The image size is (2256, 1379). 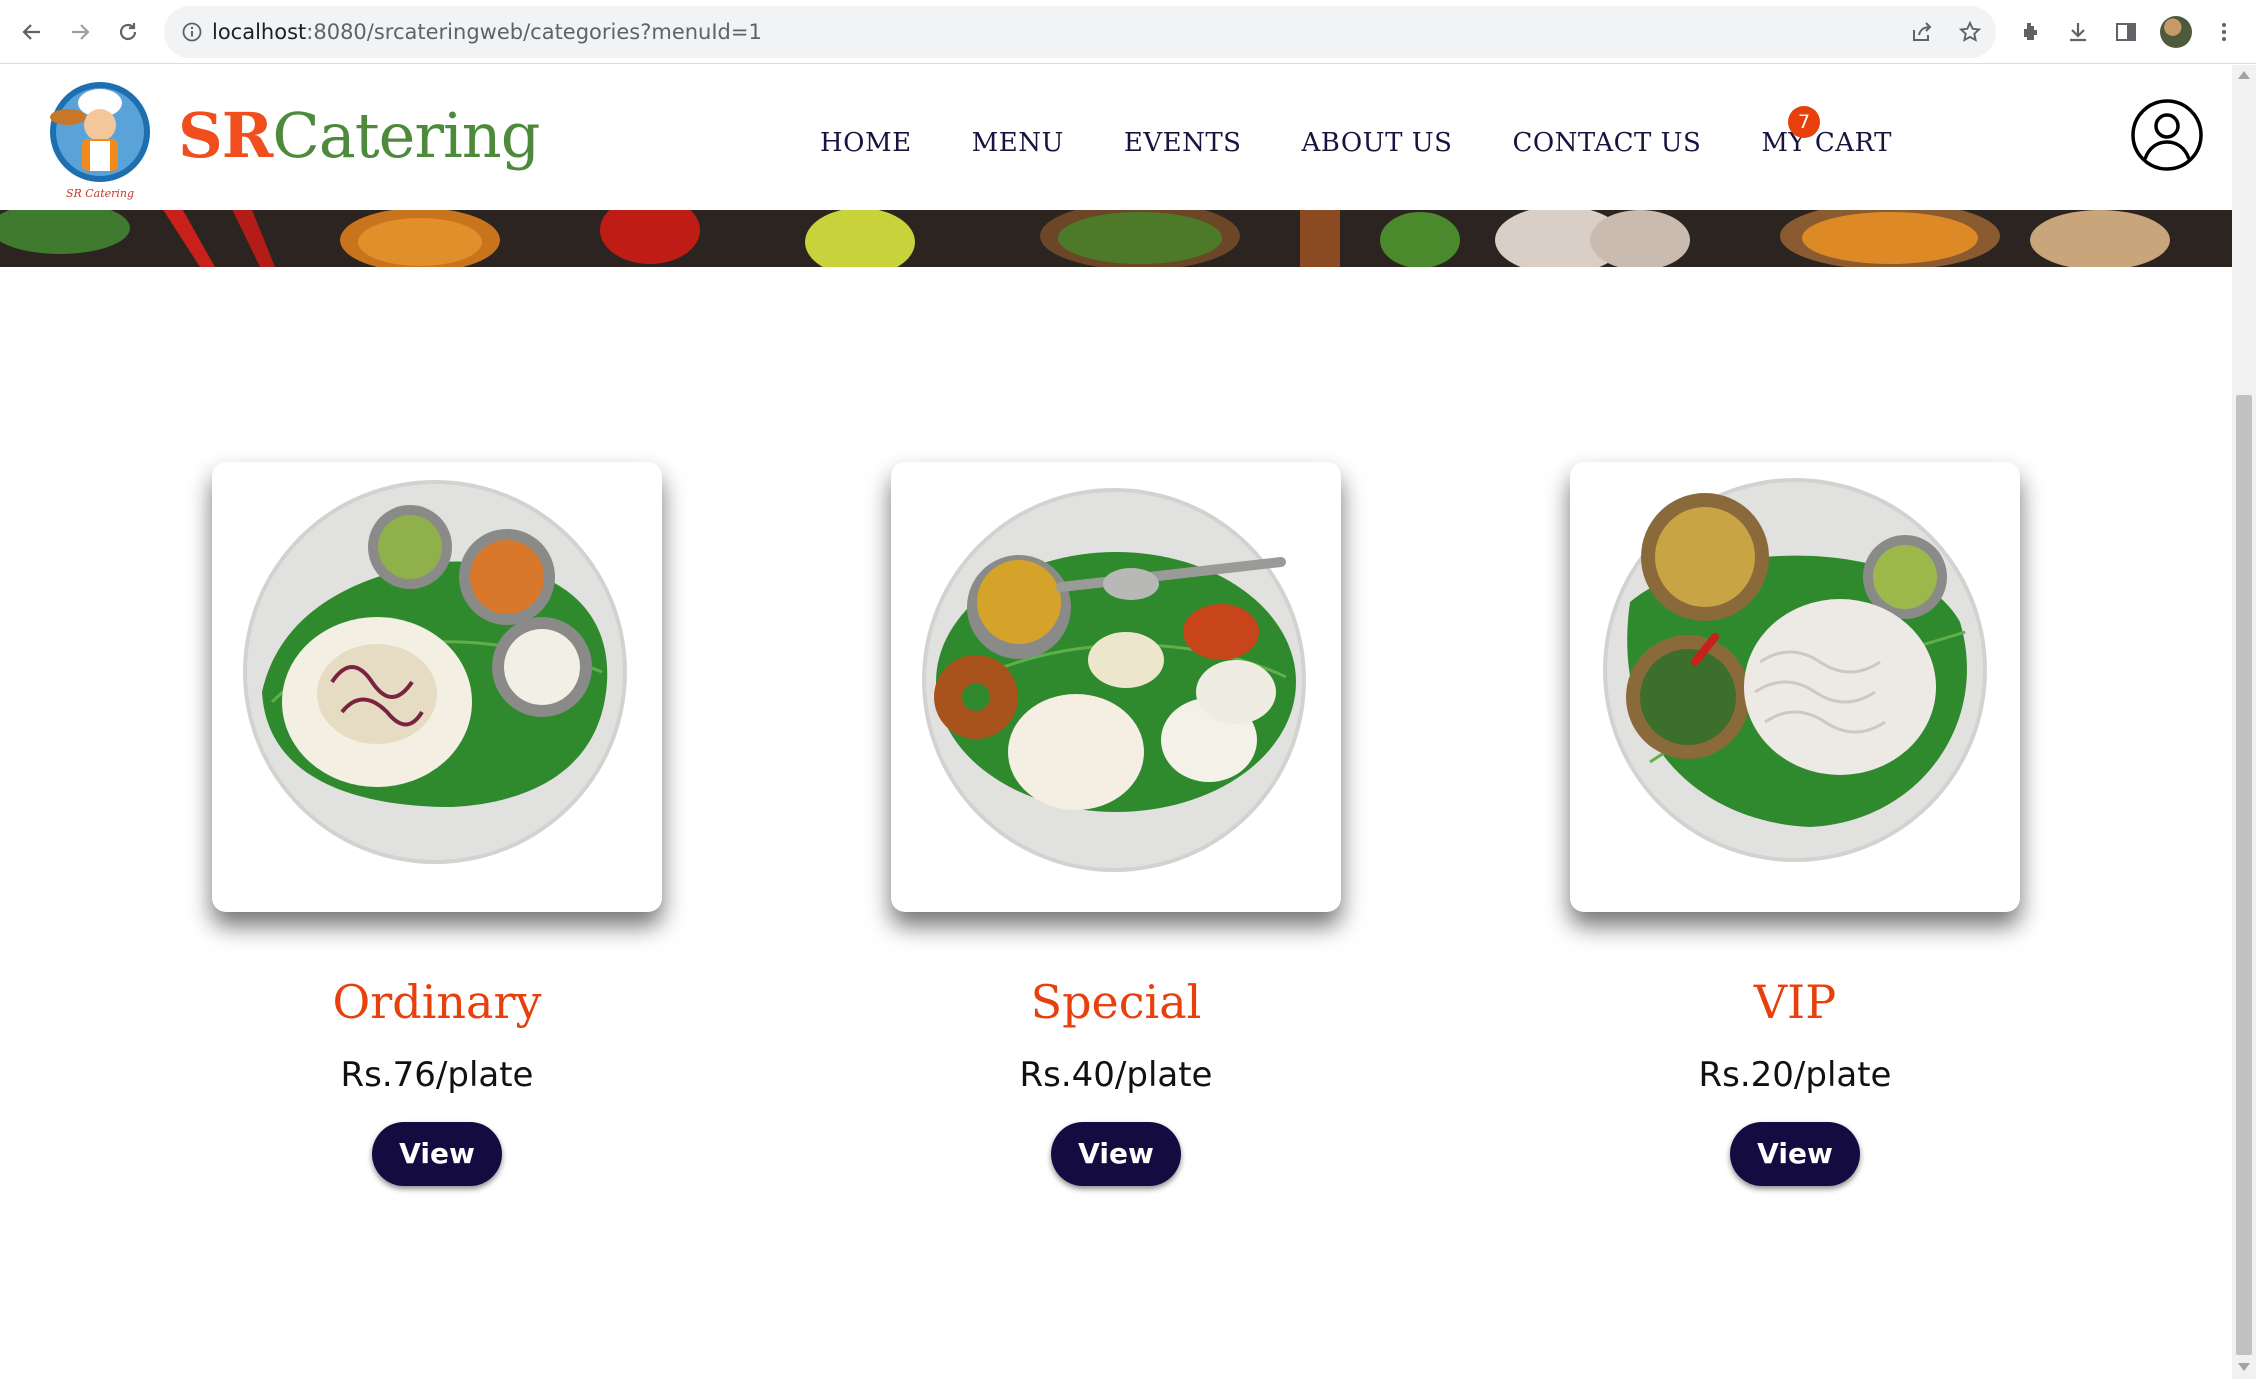 I want to click on category-card-vip, so click(x=1795, y=687).